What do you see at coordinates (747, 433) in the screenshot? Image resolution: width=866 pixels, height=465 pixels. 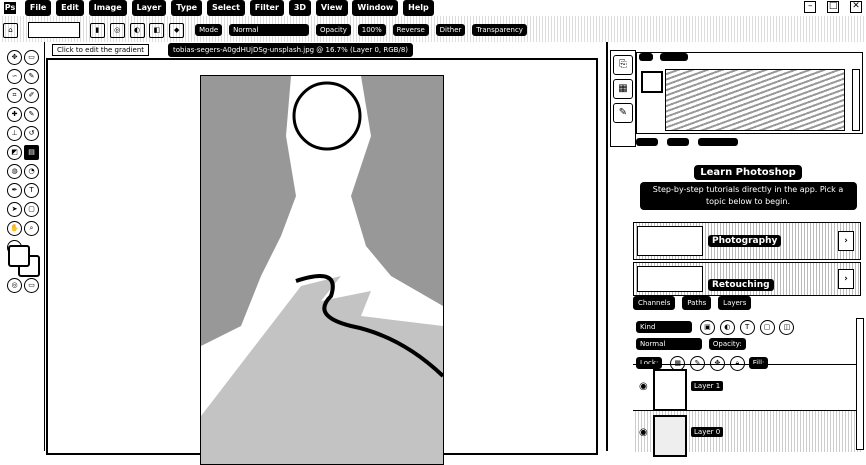 I see `layer-row-selected: ◉ Layer 0` at bounding box center [747, 433].